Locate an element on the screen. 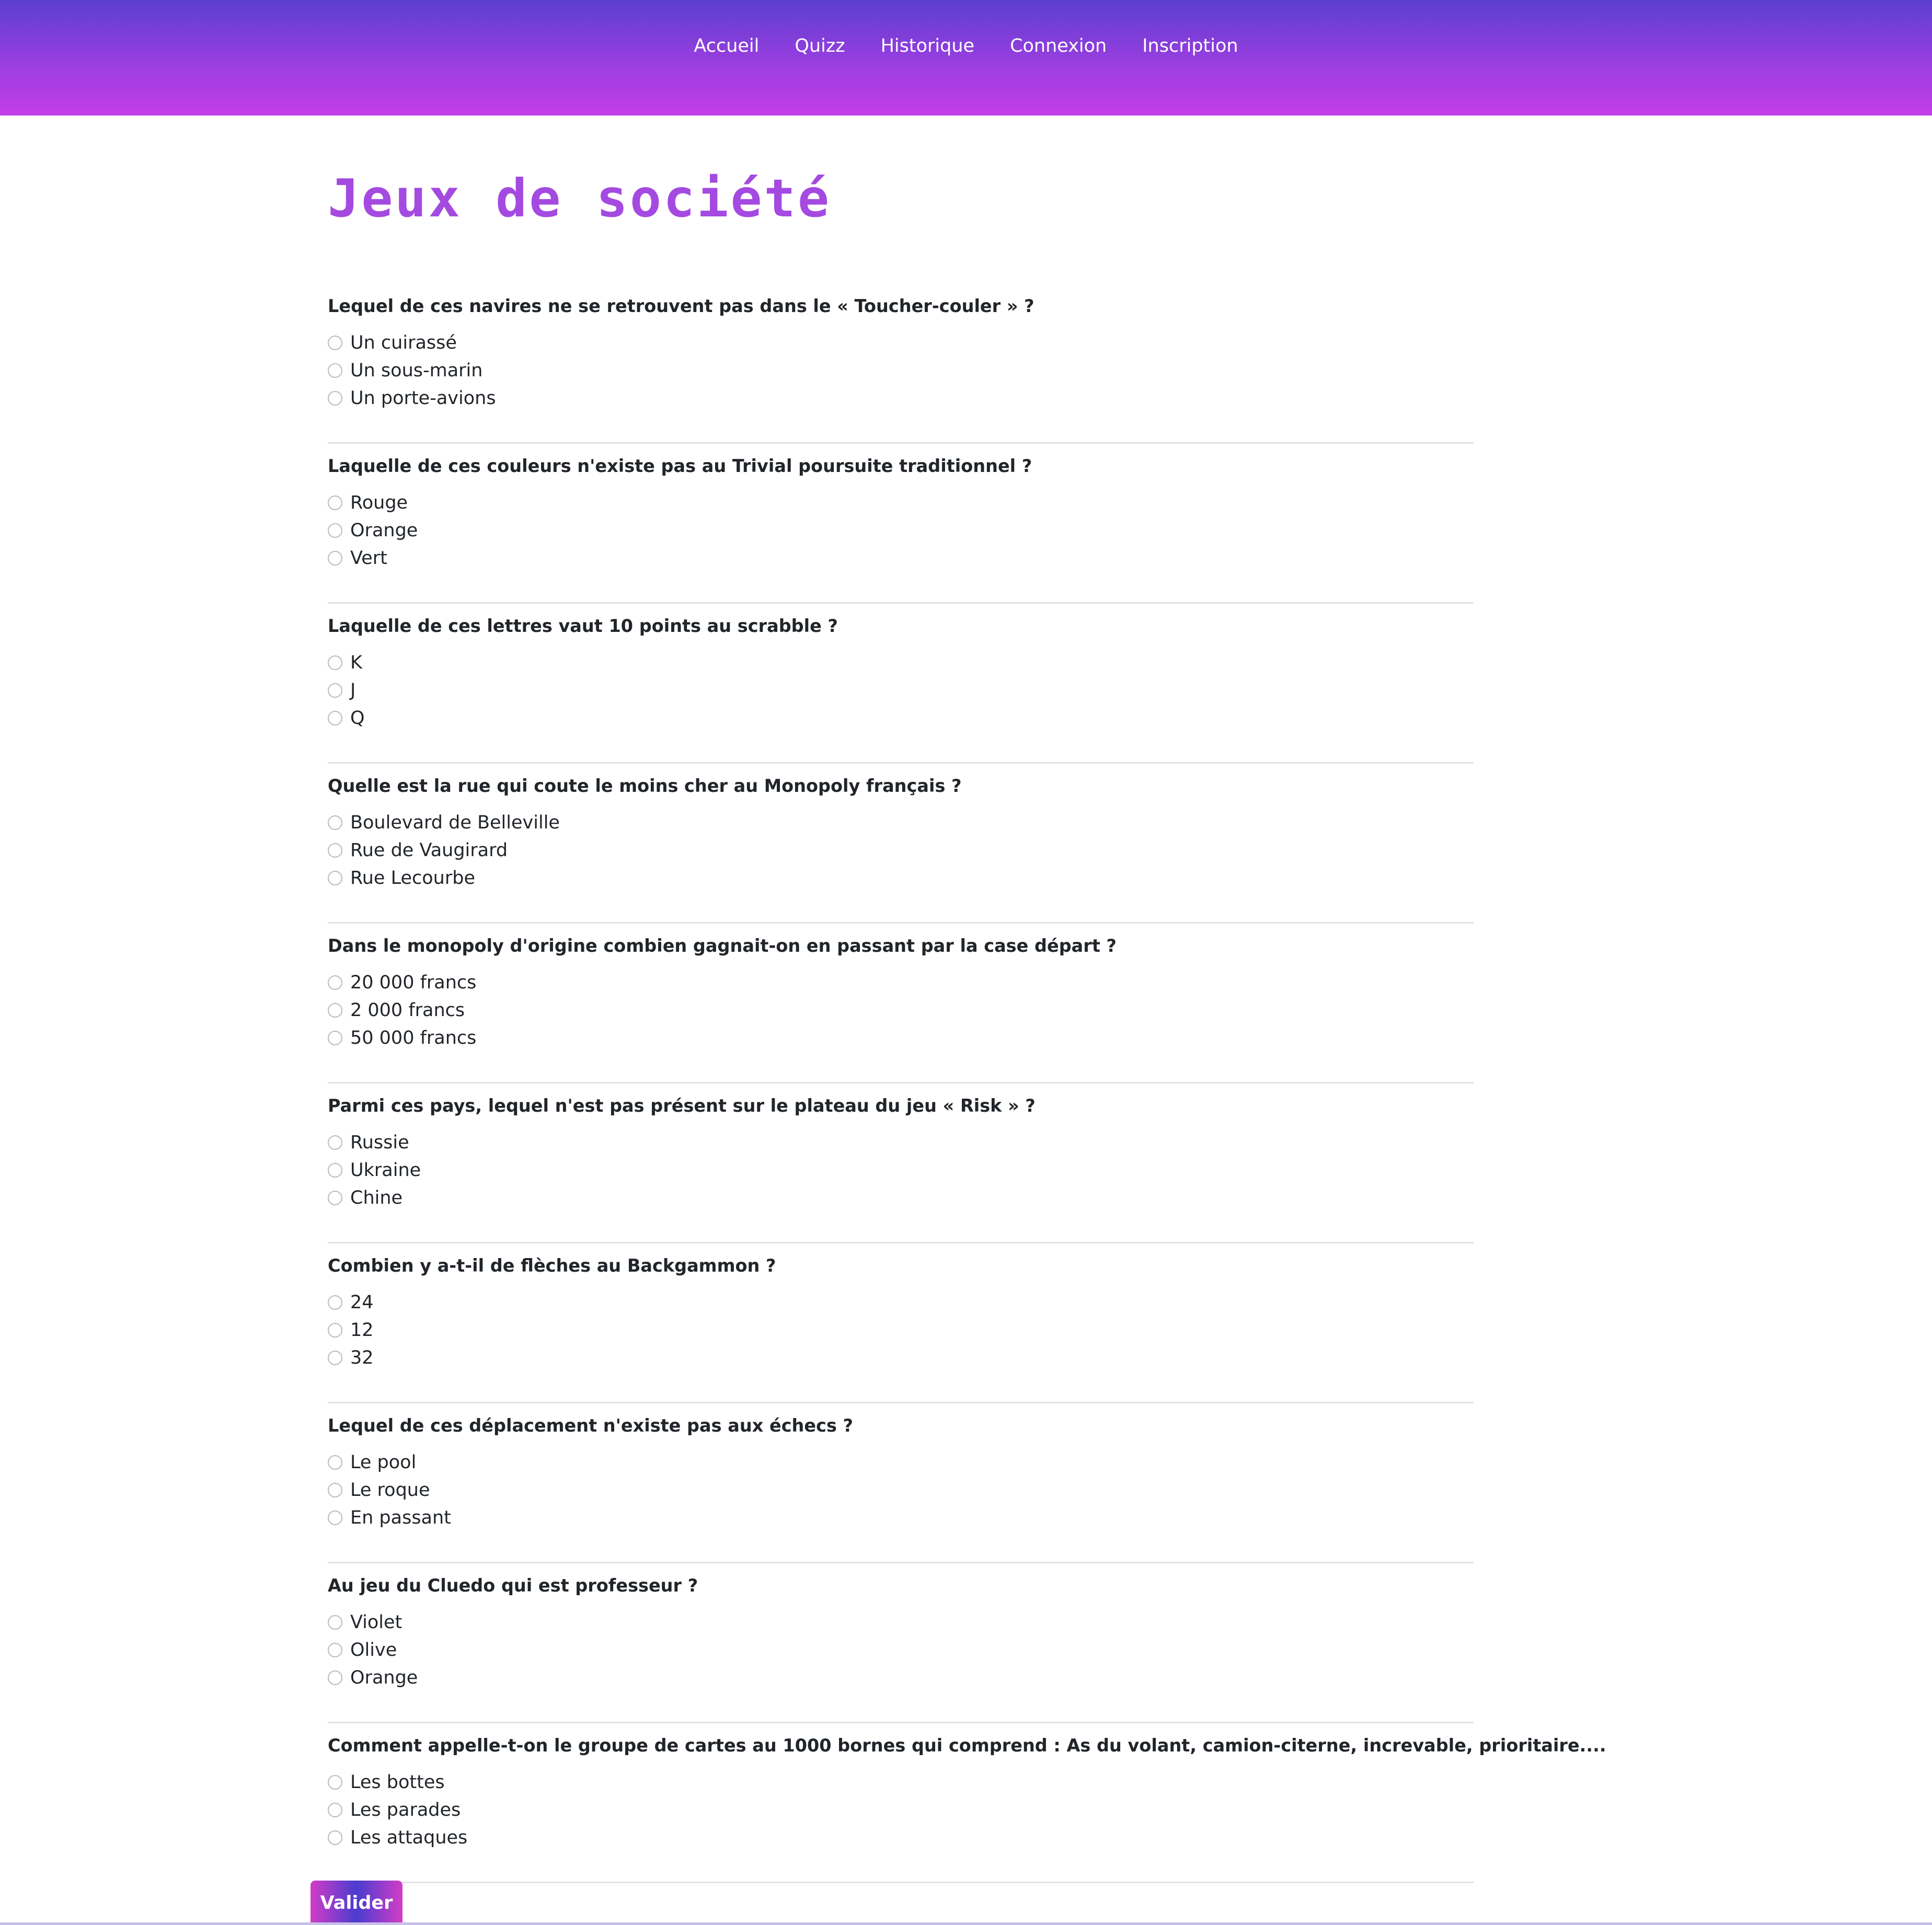 The image size is (1932, 1925). answer-option: 32 is located at coordinates (351, 1357).